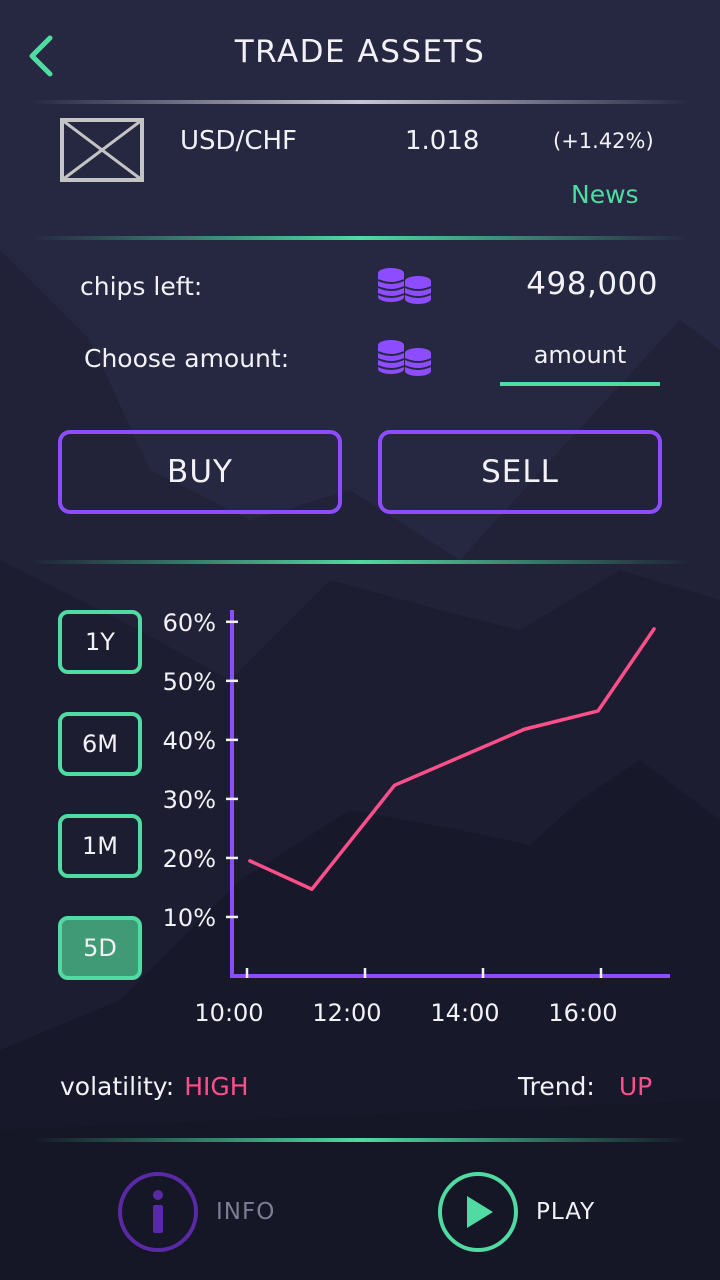 The height and width of the screenshot is (1280, 720). I want to click on play-icon, so click(478, 1212).